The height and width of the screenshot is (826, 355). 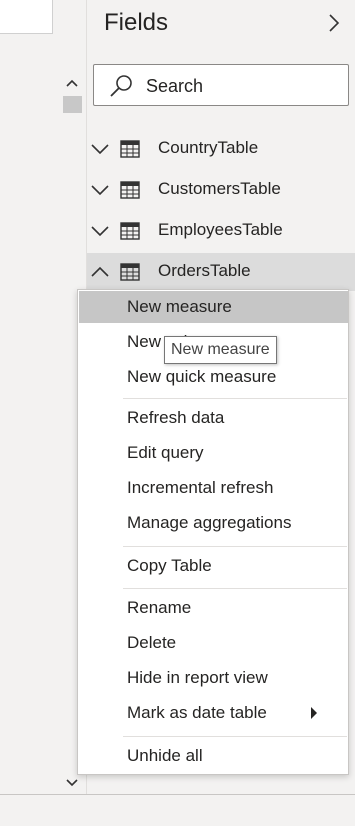 What do you see at coordinates (213, 453) in the screenshot?
I see `menu-item-edit-query: Edit query` at bounding box center [213, 453].